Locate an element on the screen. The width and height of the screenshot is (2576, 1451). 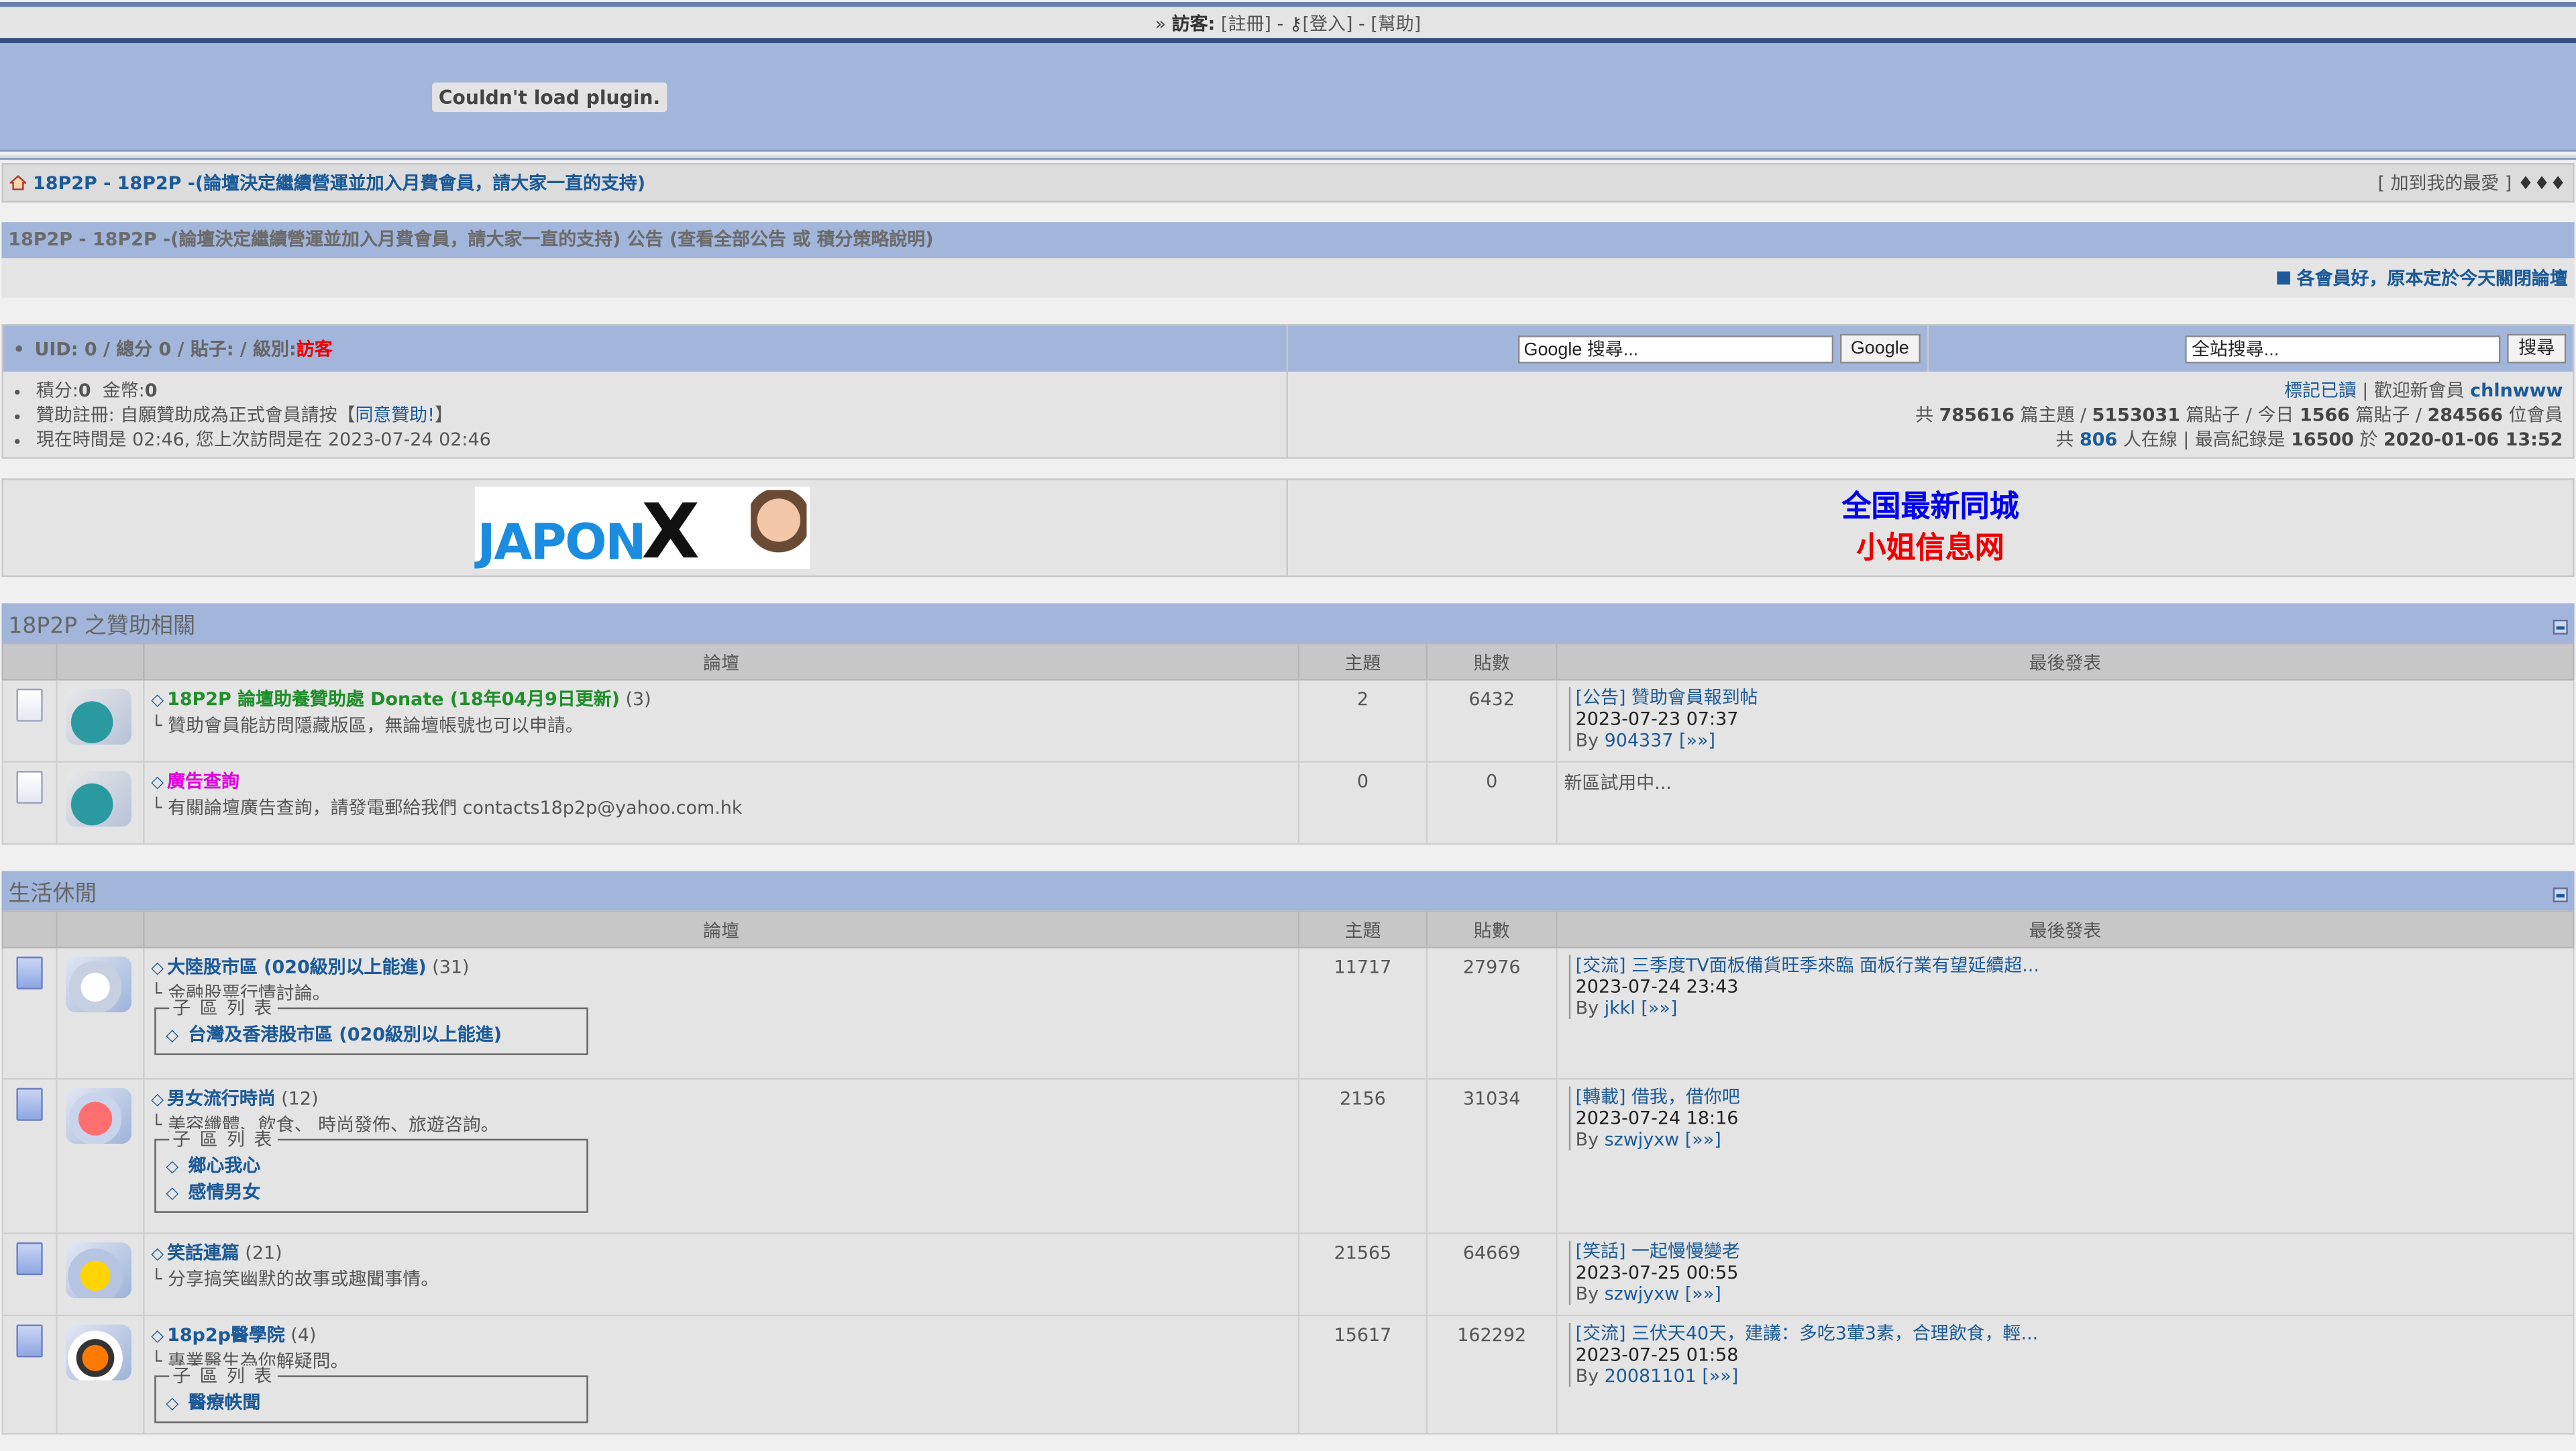
no-new-posts-icon is located at coordinates (29, 787).